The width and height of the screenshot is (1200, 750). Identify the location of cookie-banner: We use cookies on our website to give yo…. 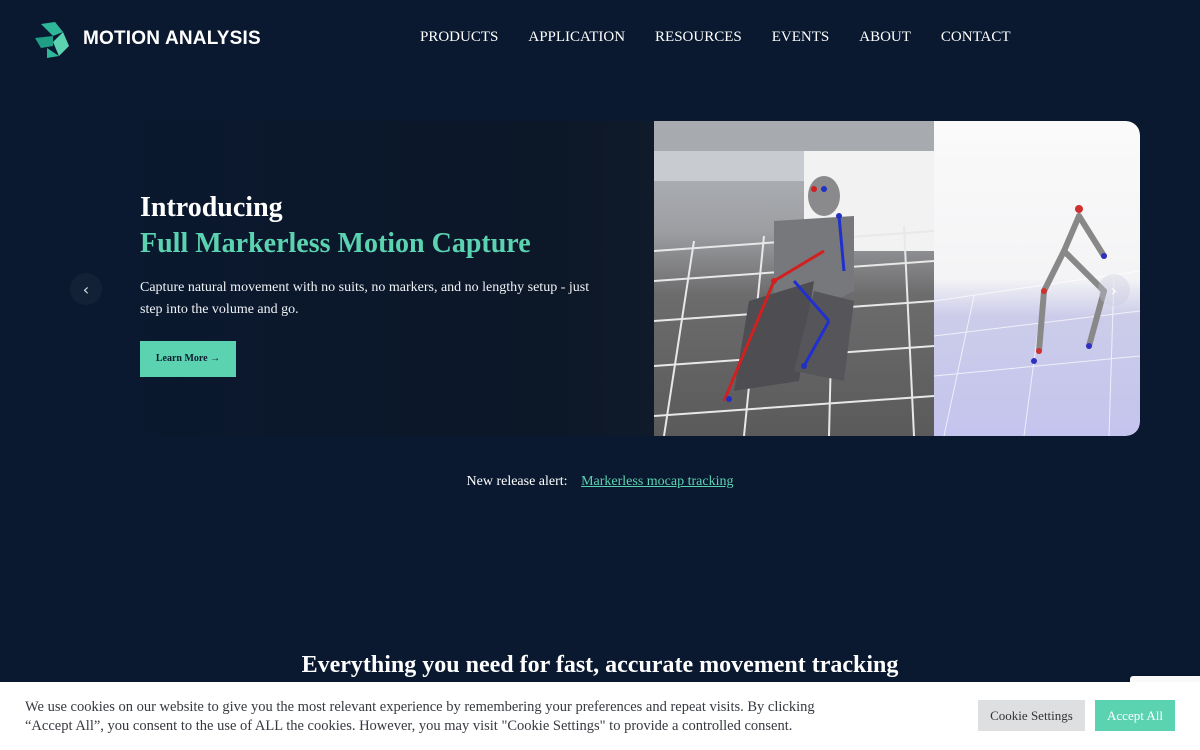
(600, 716).